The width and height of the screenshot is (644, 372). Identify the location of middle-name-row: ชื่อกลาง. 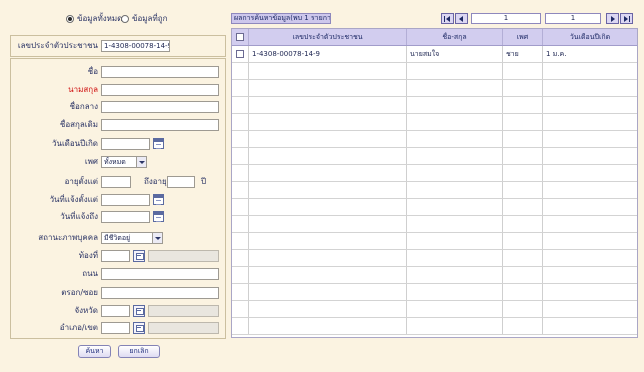
(118, 107).